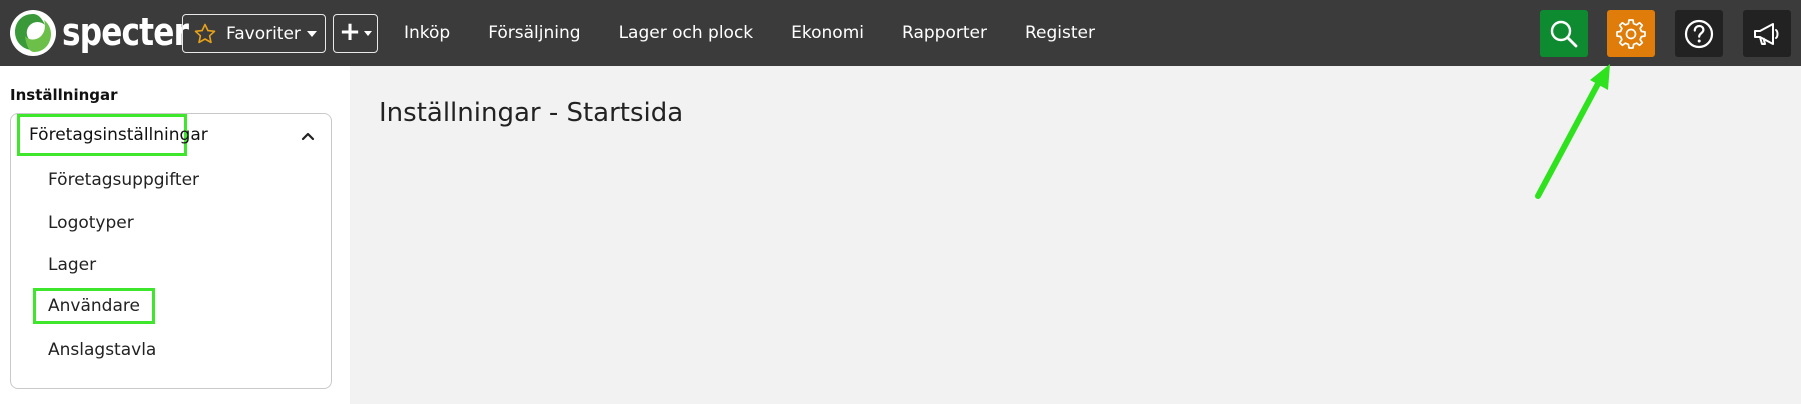 The image size is (1801, 404). Describe the element at coordinates (263, 33) in the screenshot. I see `favorites-label: Favoriter` at that location.